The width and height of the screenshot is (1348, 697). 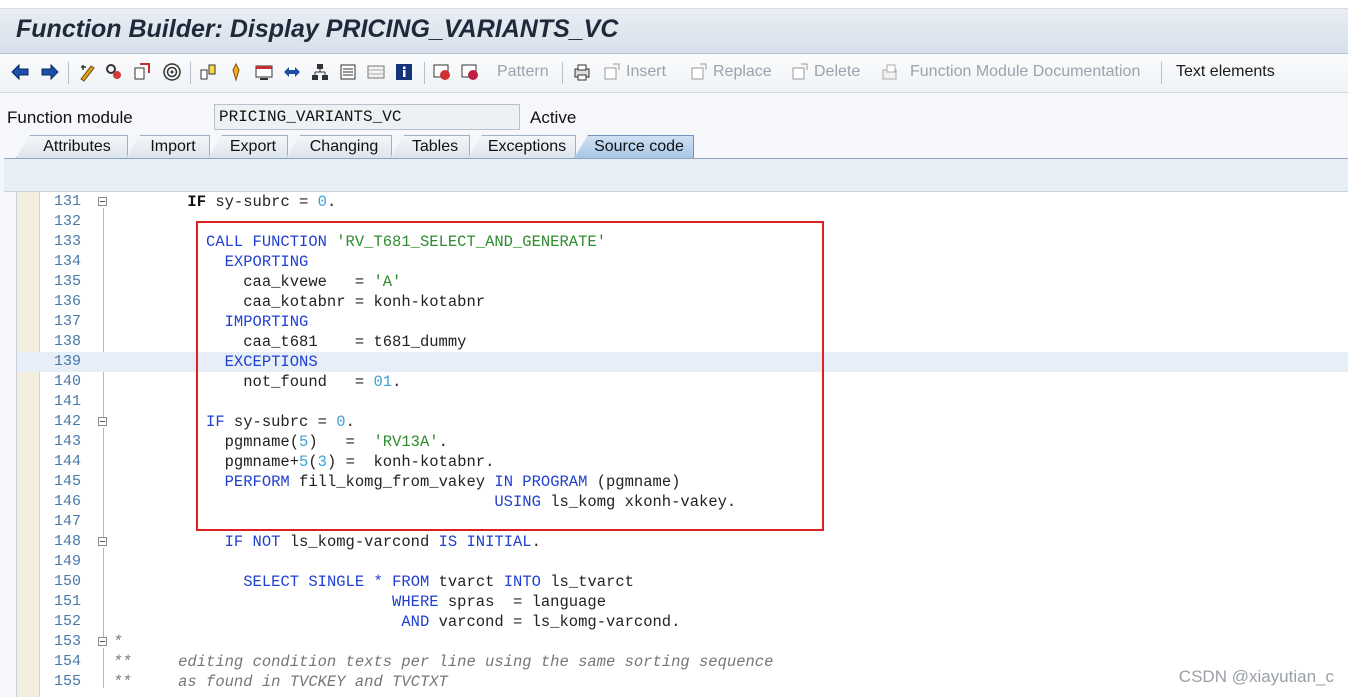 What do you see at coordinates (168, 146) in the screenshot?
I see `tab-import: Import` at bounding box center [168, 146].